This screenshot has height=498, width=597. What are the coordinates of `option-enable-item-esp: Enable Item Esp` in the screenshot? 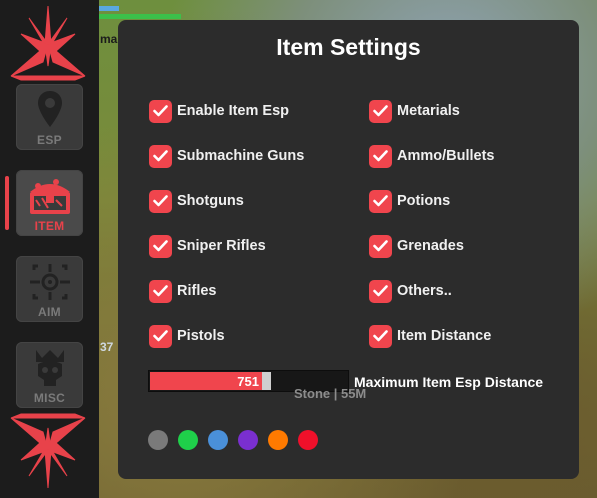 It's located at (219, 111).